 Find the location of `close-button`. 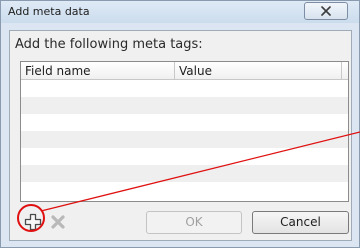

close-button is located at coordinates (326, 11).